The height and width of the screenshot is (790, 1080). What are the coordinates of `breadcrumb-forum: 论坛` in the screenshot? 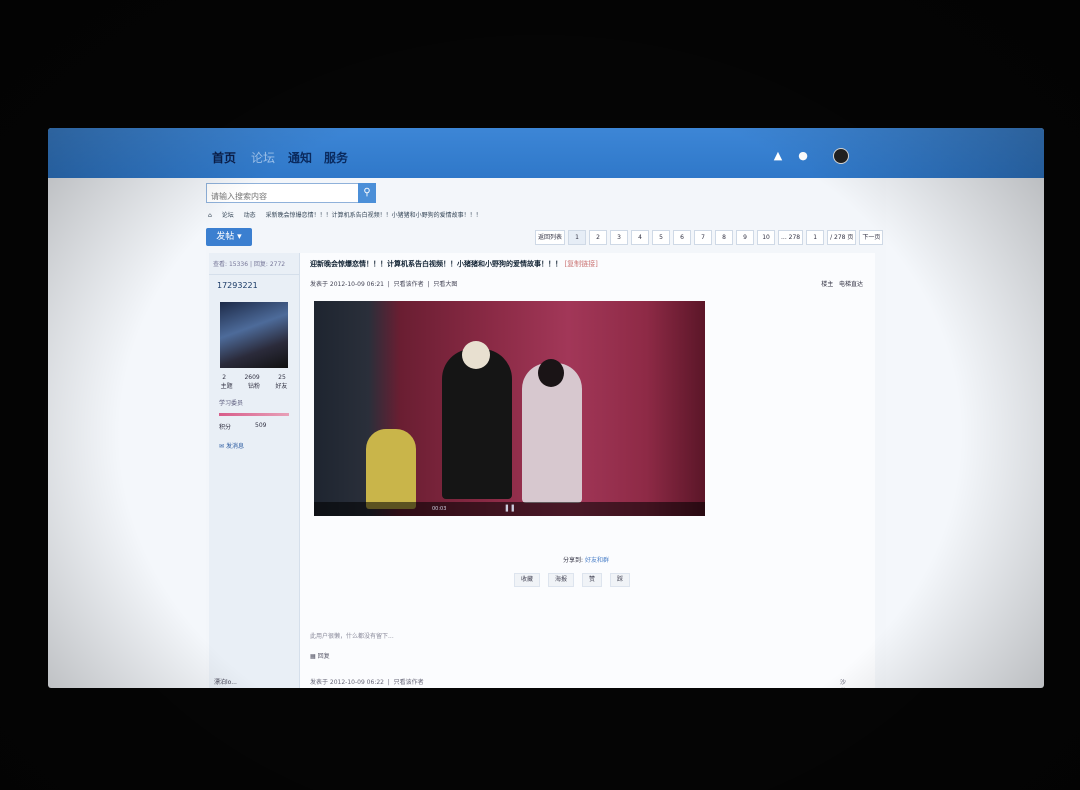 It's located at (228, 215).